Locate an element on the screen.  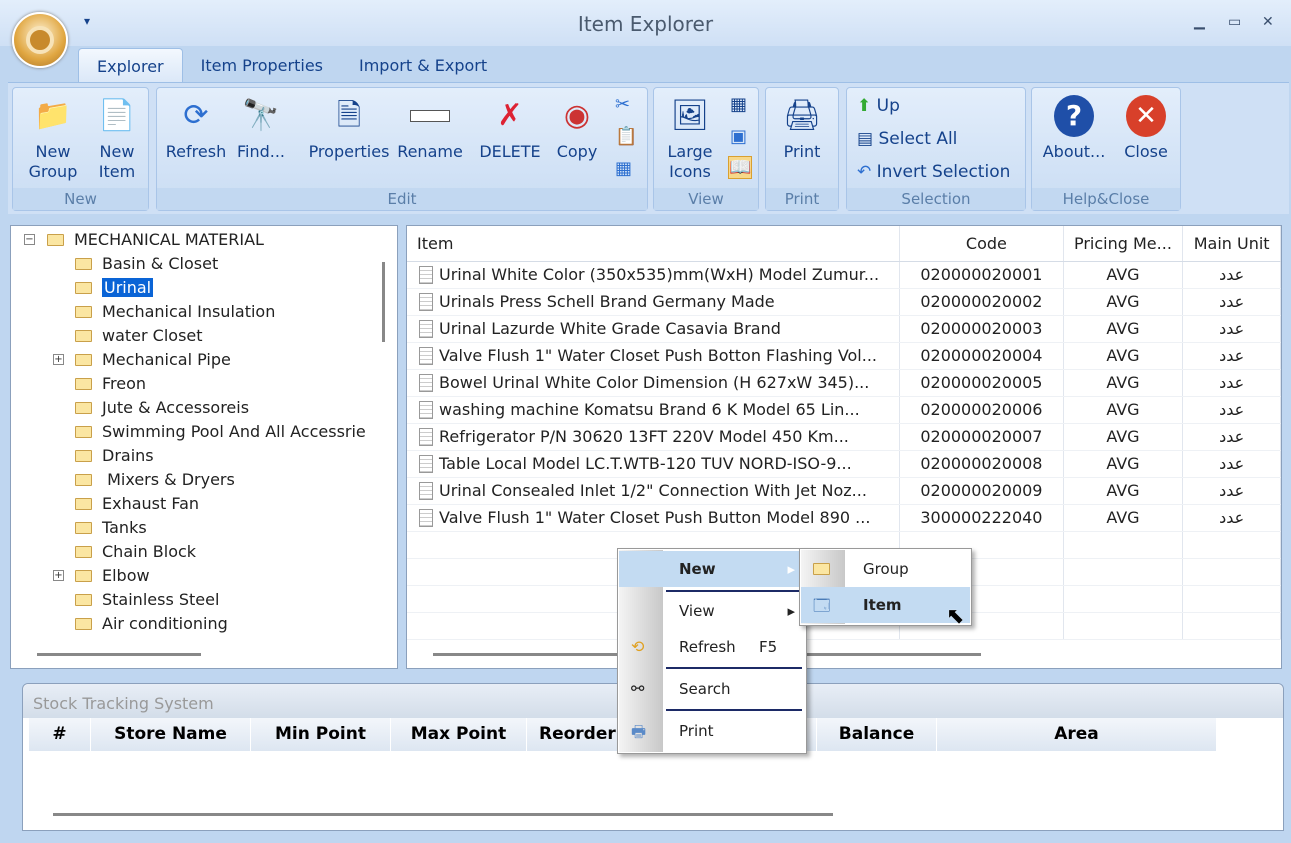
copy-button: ◉ Copy is located at coordinates (577, 128).